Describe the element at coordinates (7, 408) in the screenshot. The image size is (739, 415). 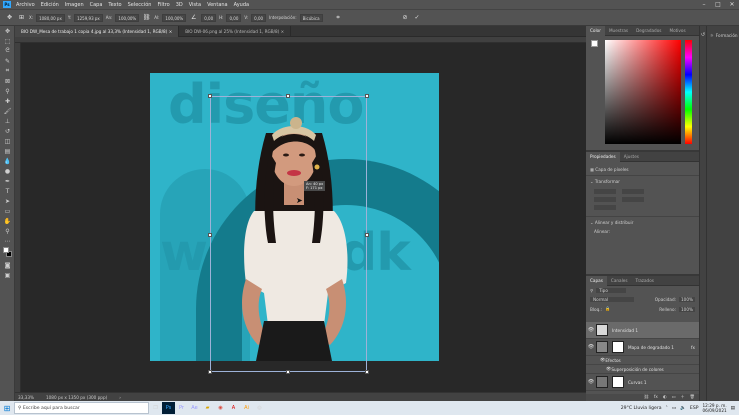
I see `windows-start-icon: ⊞` at that location.